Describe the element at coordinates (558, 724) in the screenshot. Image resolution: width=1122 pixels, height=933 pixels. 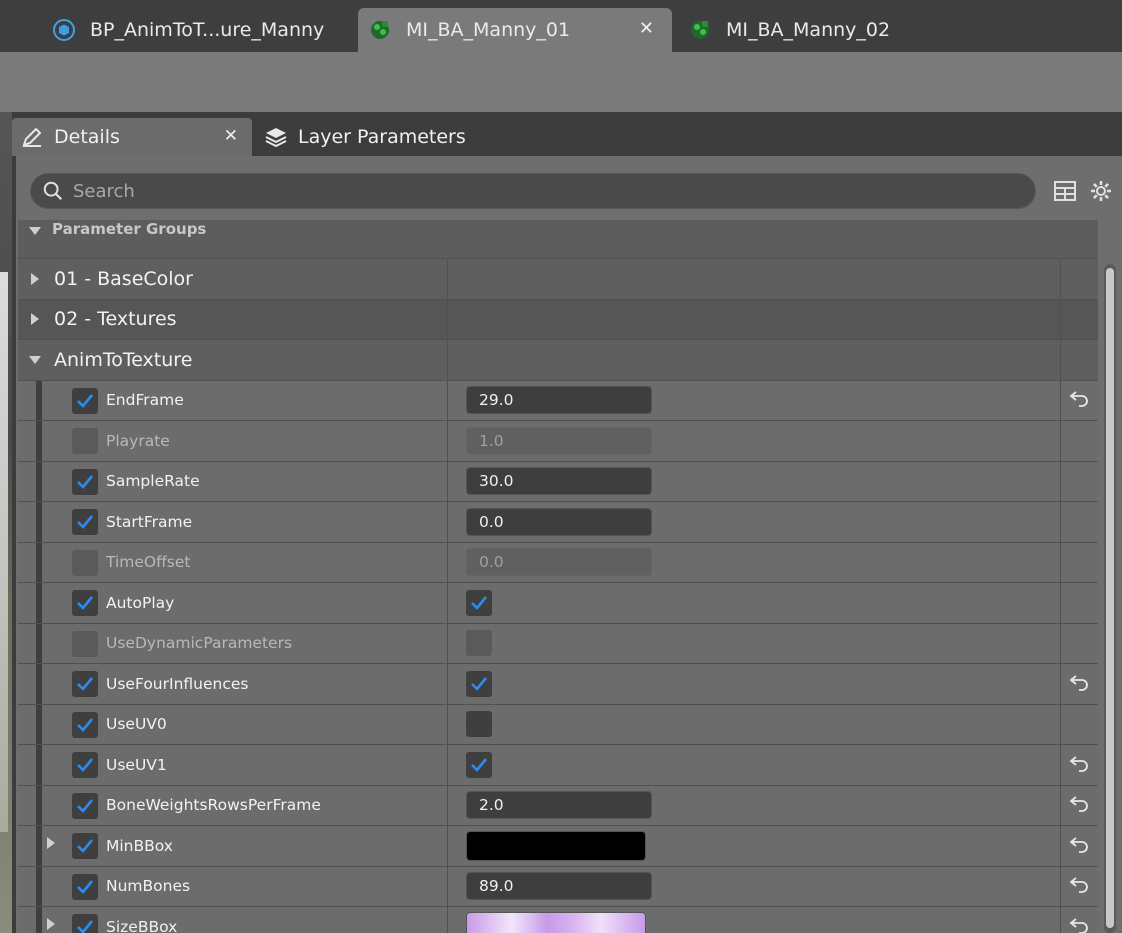
I see `property-row-use-uv0: UseUV0` at that location.